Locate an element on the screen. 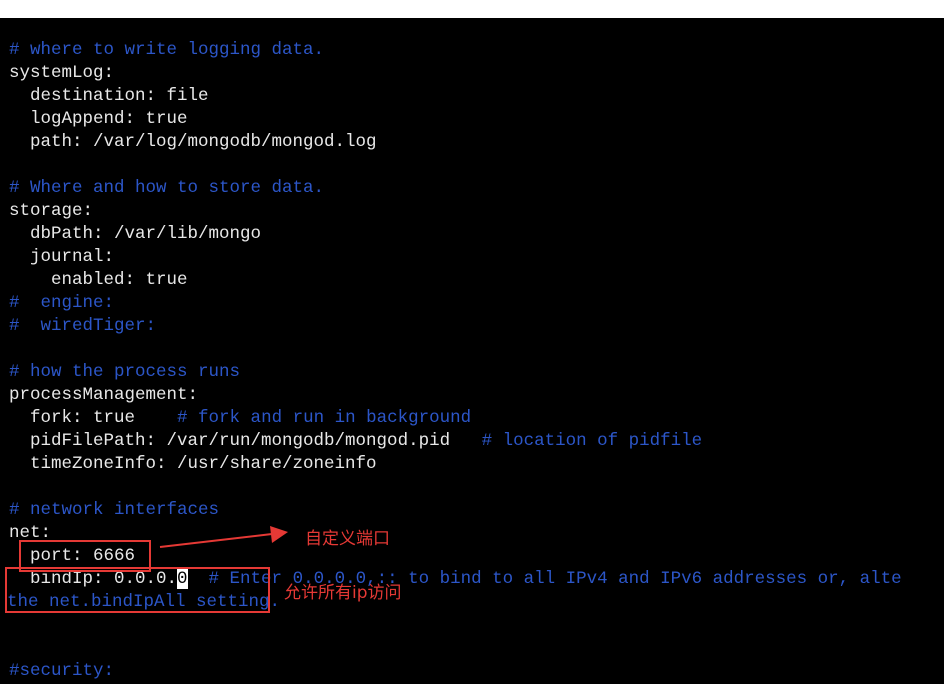 This screenshot has width=944, height=684. annotation-arrow-icon is located at coordinates (223, 537).